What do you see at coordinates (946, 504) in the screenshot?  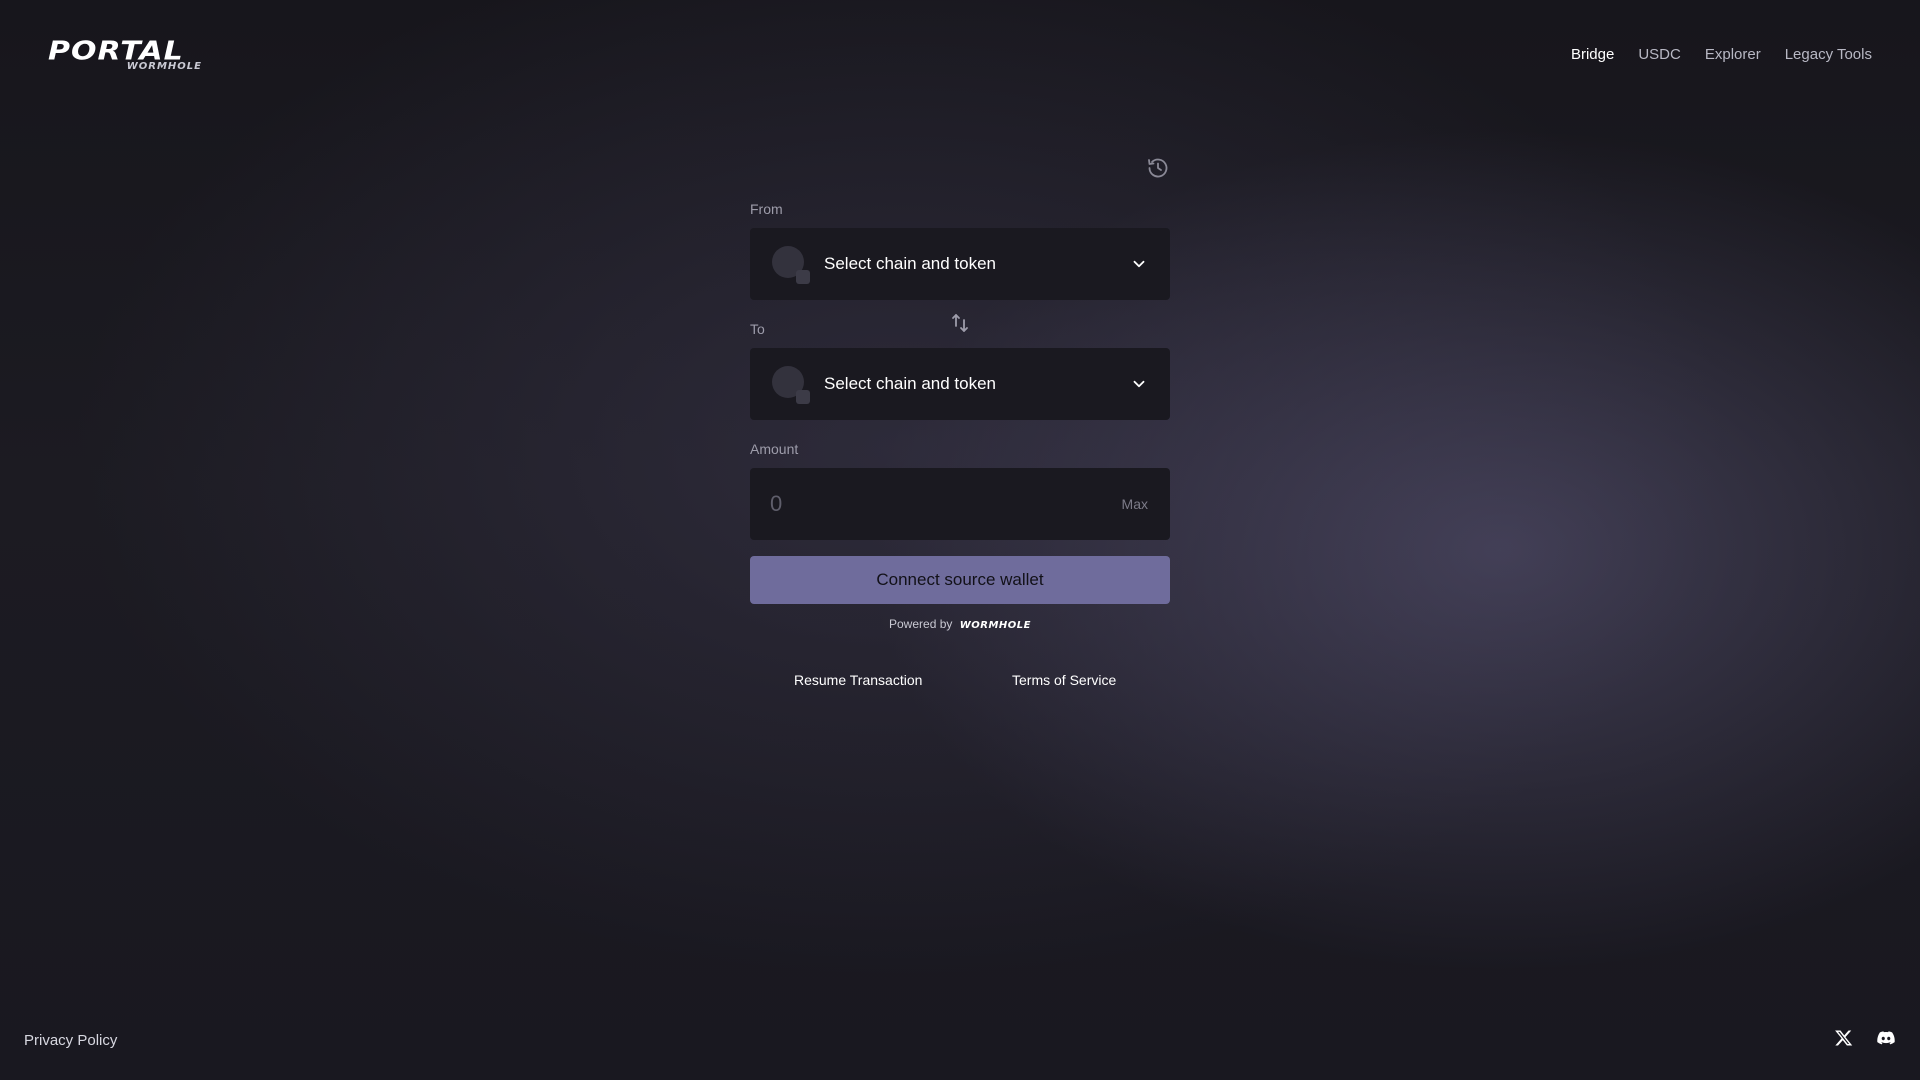 I see `amount-input` at bounding box center [946, 504].